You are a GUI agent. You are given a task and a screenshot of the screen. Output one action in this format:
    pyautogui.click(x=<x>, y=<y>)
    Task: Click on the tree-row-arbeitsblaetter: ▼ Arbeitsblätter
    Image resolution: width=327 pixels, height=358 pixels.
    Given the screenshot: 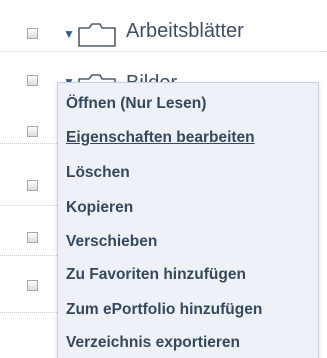 What is the action you would take?
    pyautogui.click(x=163, y=30)
    